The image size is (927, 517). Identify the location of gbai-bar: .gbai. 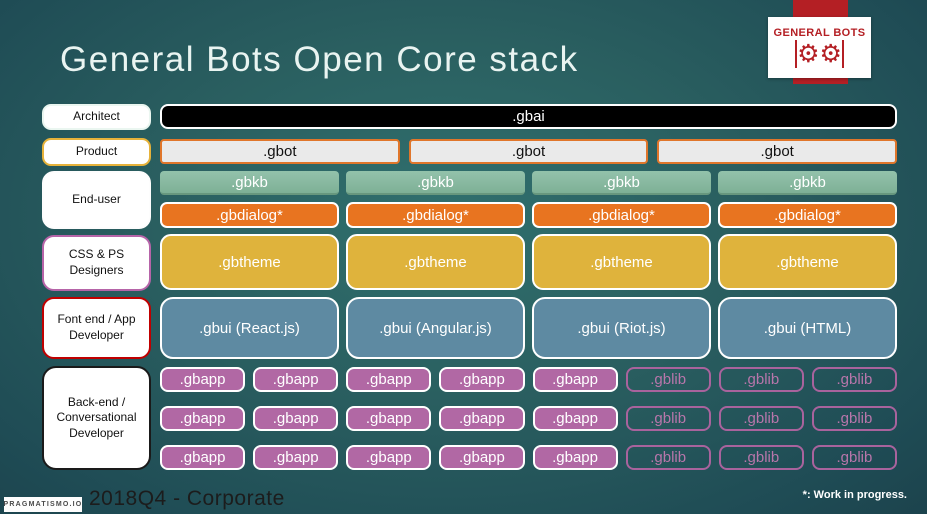
(528, 116).